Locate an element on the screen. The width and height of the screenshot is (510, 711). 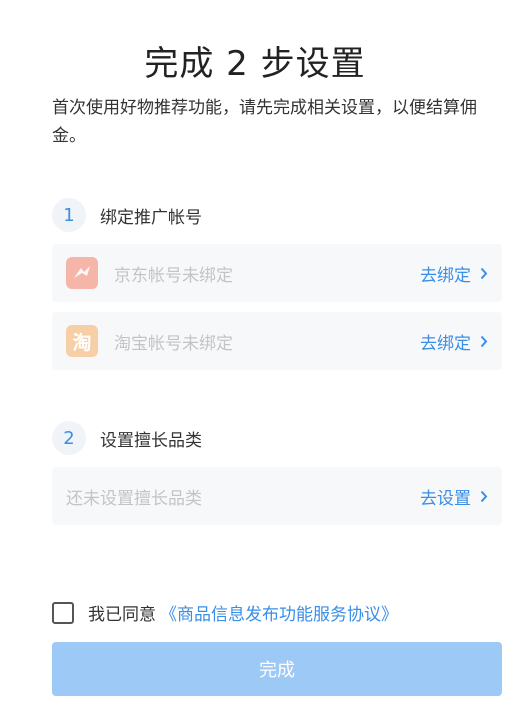
category-status: 还未设置擅长品类 is located at coordinates (134, 498).